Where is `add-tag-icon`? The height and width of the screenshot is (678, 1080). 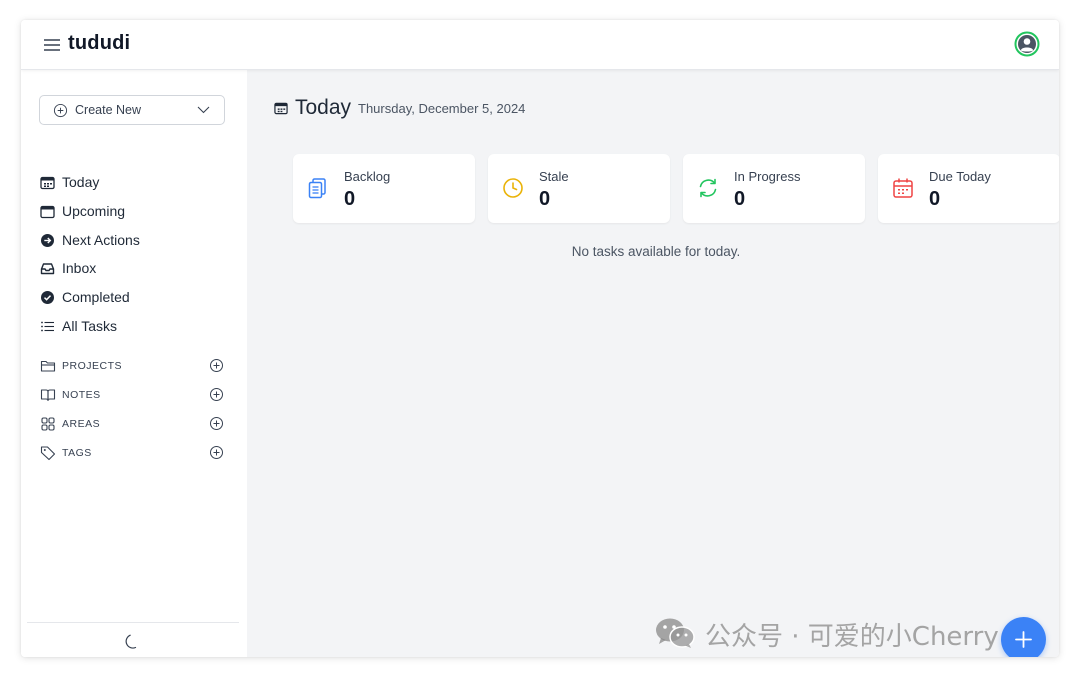 add-tag-icon is located at coordinates (216, 452).